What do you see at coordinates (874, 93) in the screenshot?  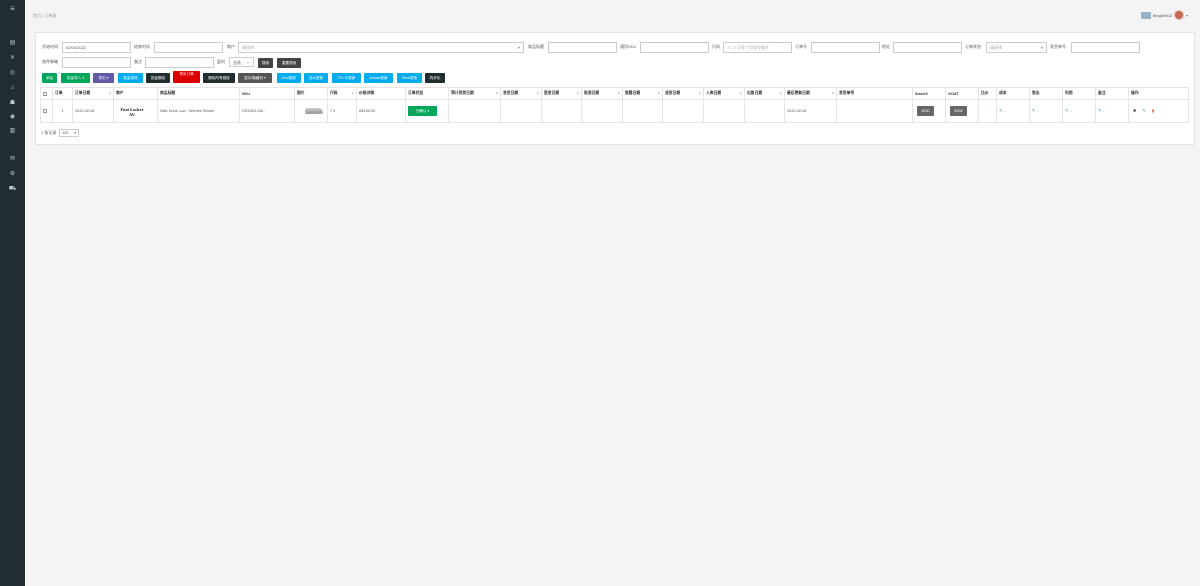 I see `col-header: 发货单号` at bounding box center [874, 93].